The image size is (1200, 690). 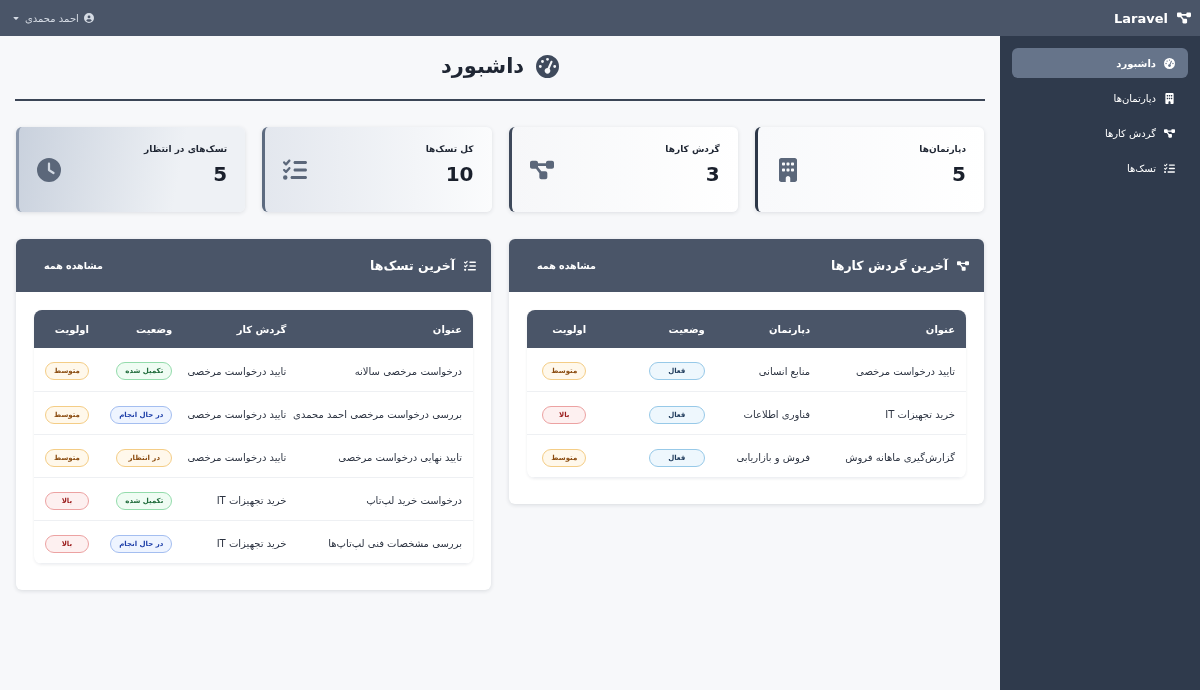 What do you see at coordinates (377, 414) in the screenshot?
I see `table-cell: بررسی درخواست مرخصی احمد محمدی` at bounding box center [377, 414].